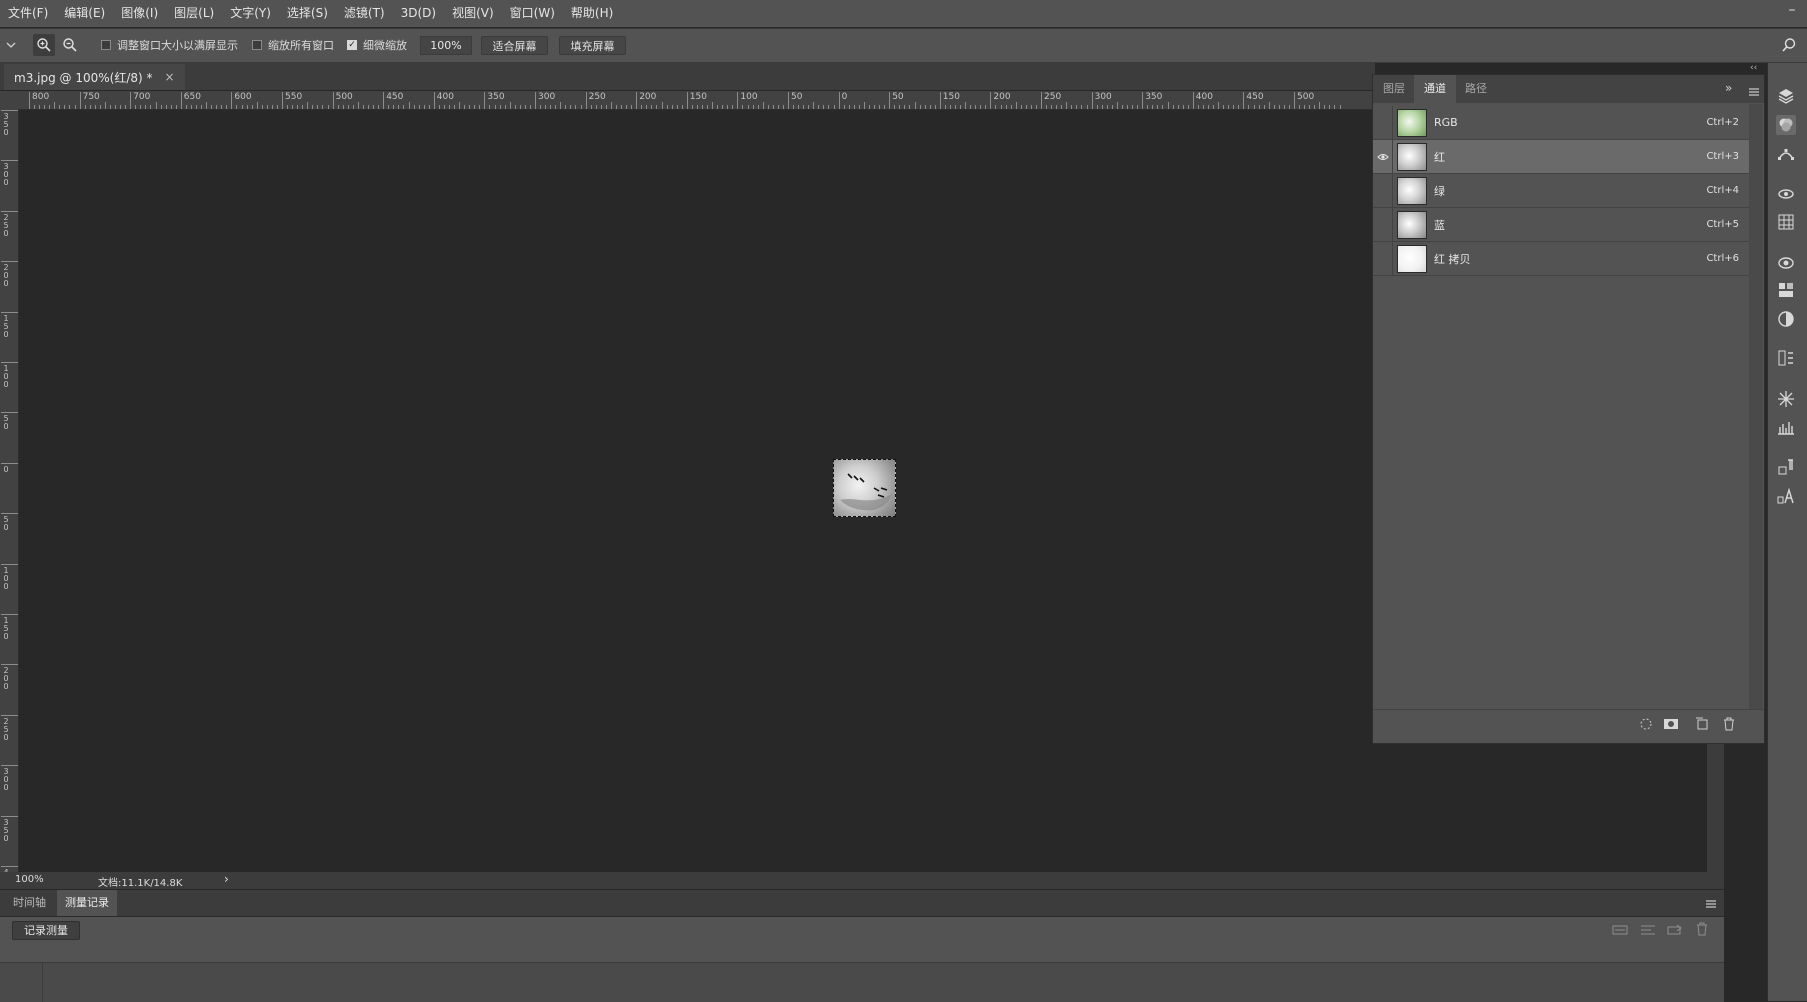  Describe the element at coordinates (1786, 290) in the screenshot. I see `swatches-icon` at that location.